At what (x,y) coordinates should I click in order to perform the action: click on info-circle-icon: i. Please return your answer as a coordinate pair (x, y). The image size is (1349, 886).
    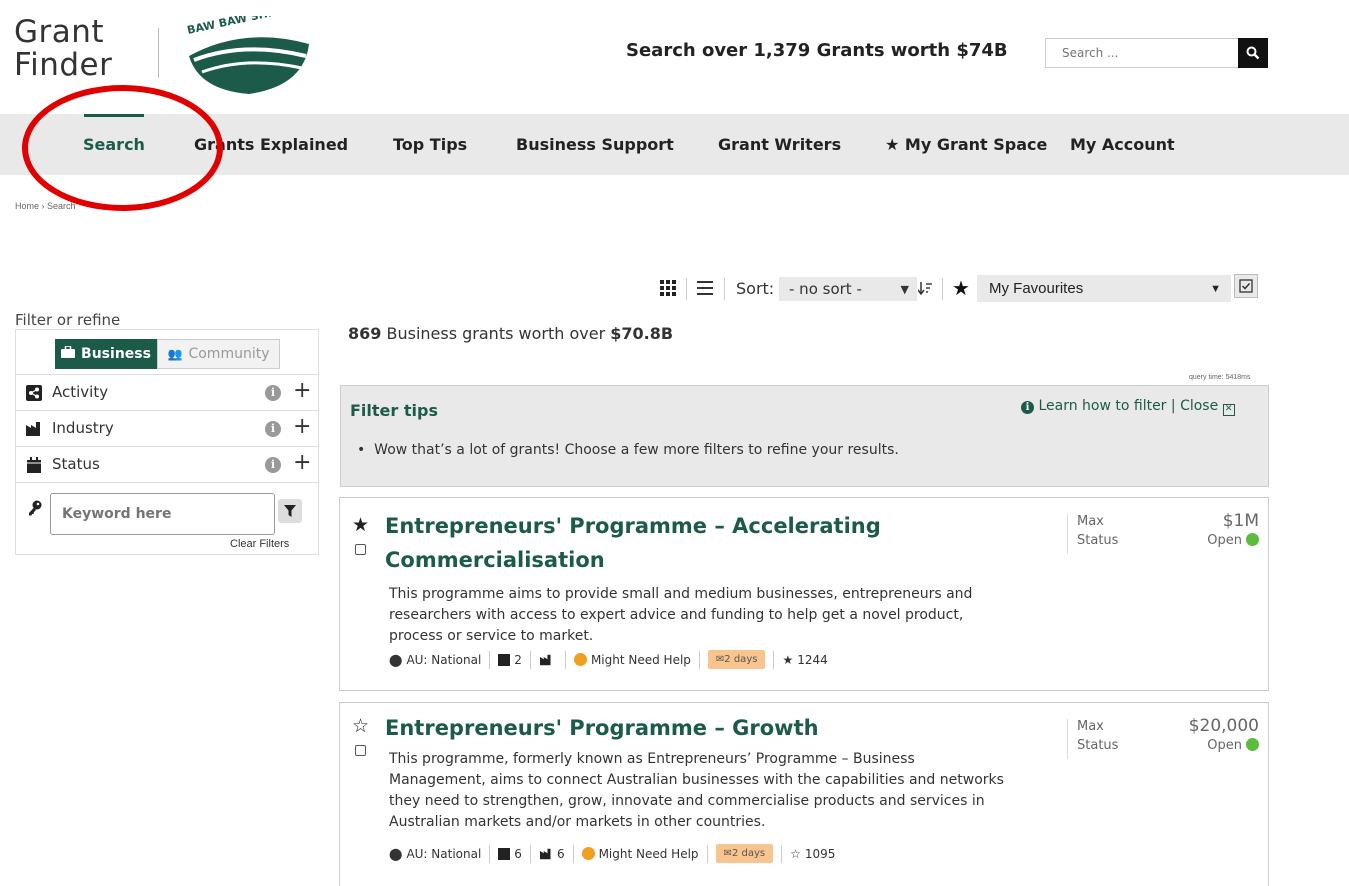
    Looking at the image, I should click on (1027, 407).